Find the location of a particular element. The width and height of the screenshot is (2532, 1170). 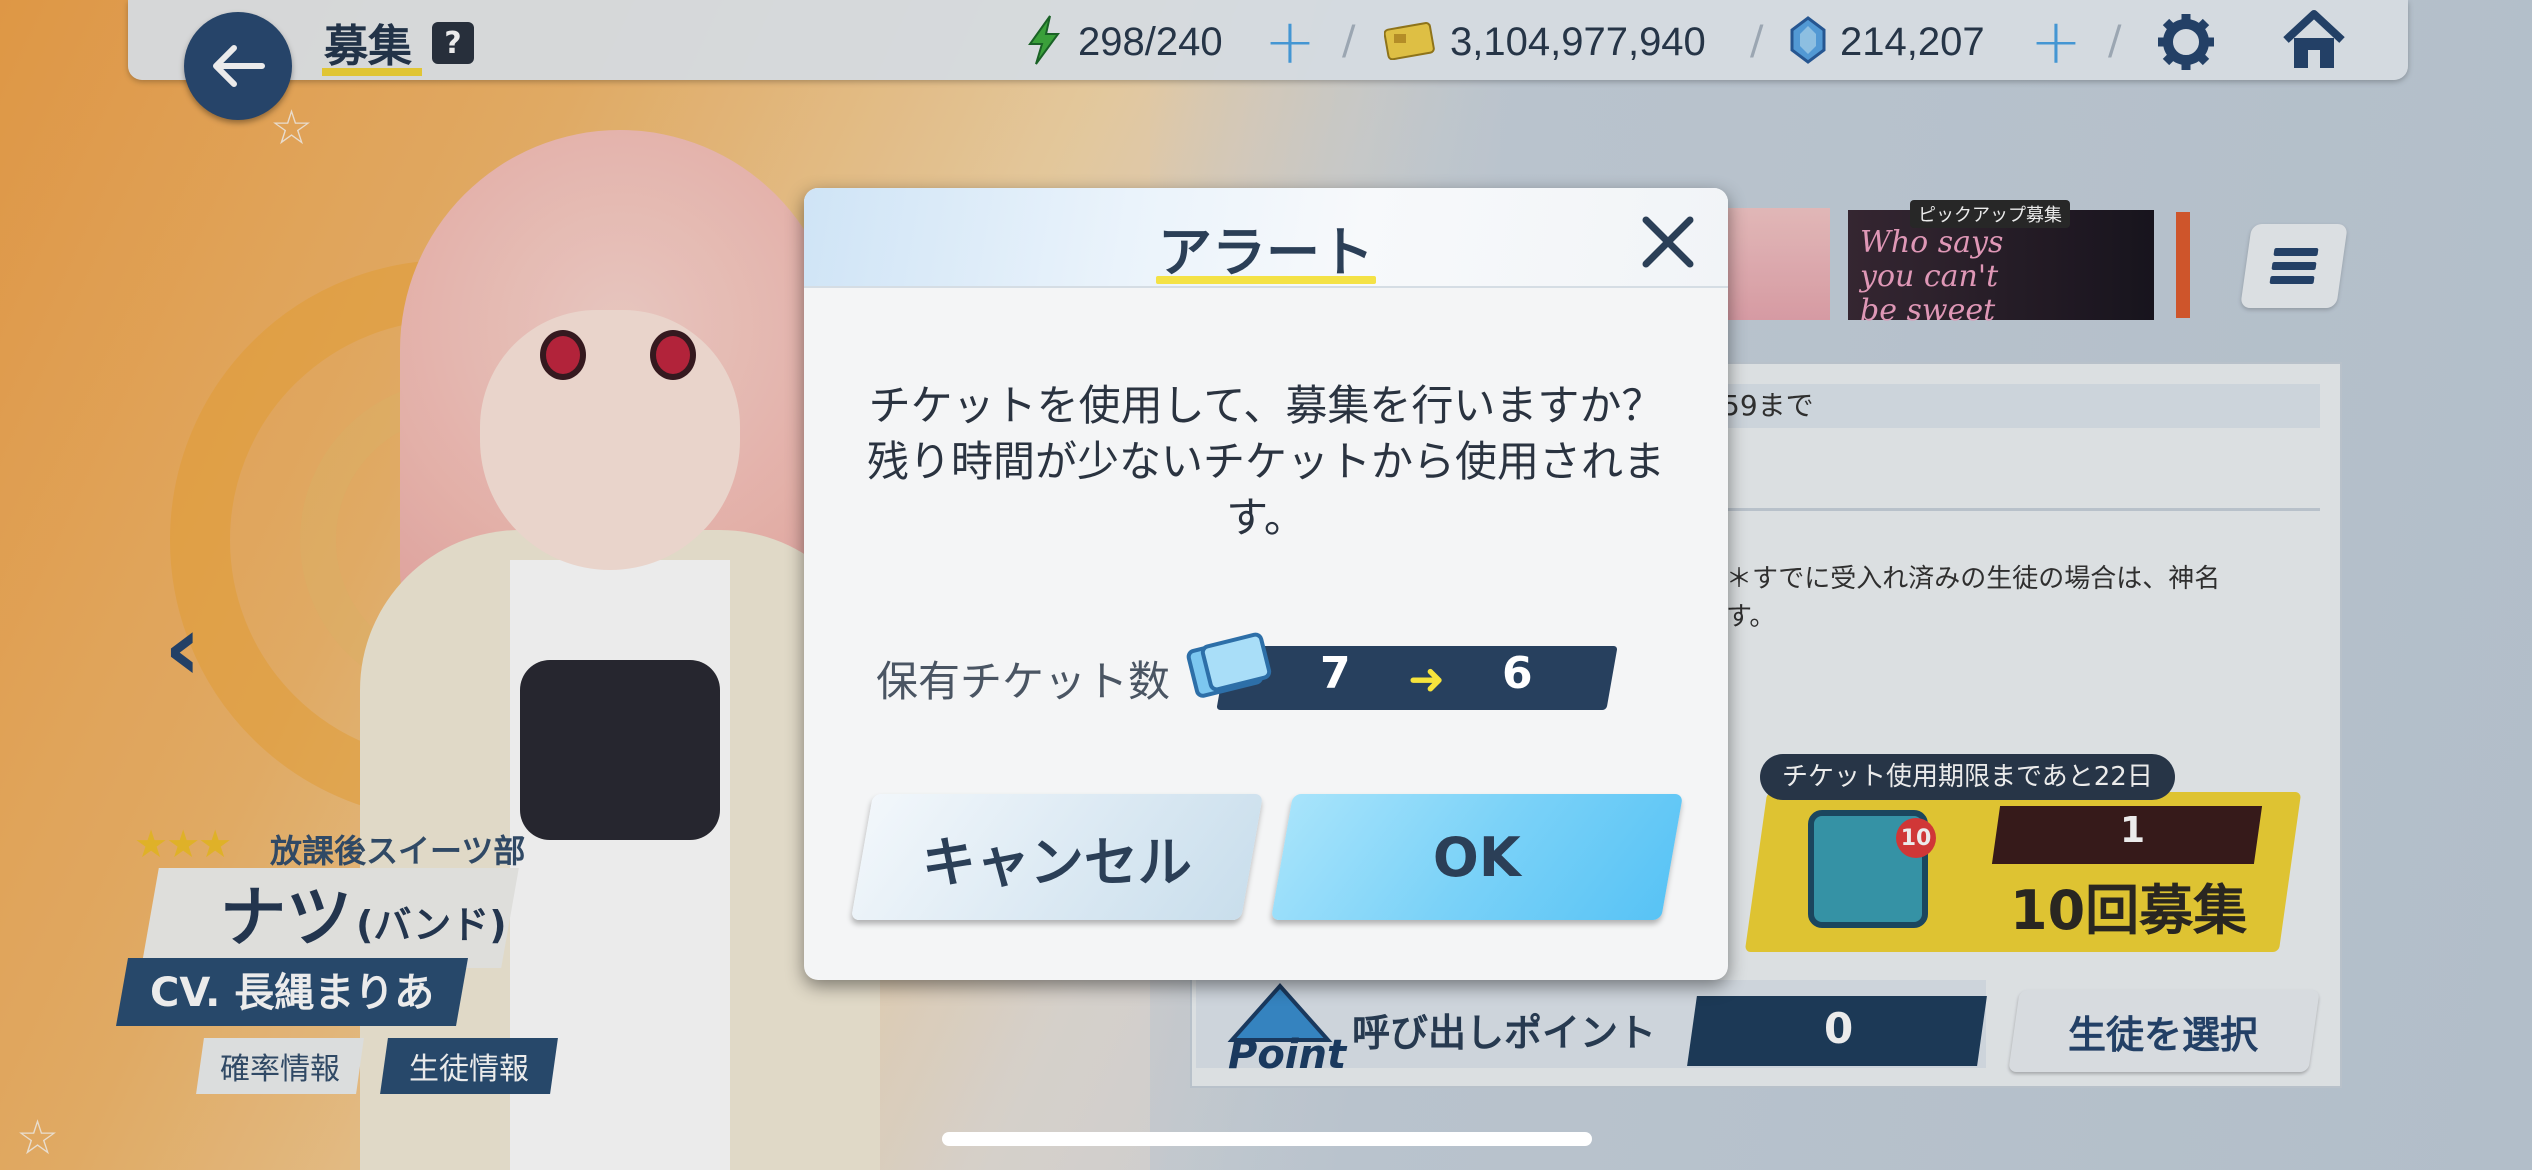

cancel-label: キャンセル is located at coordinates (1057, 862).